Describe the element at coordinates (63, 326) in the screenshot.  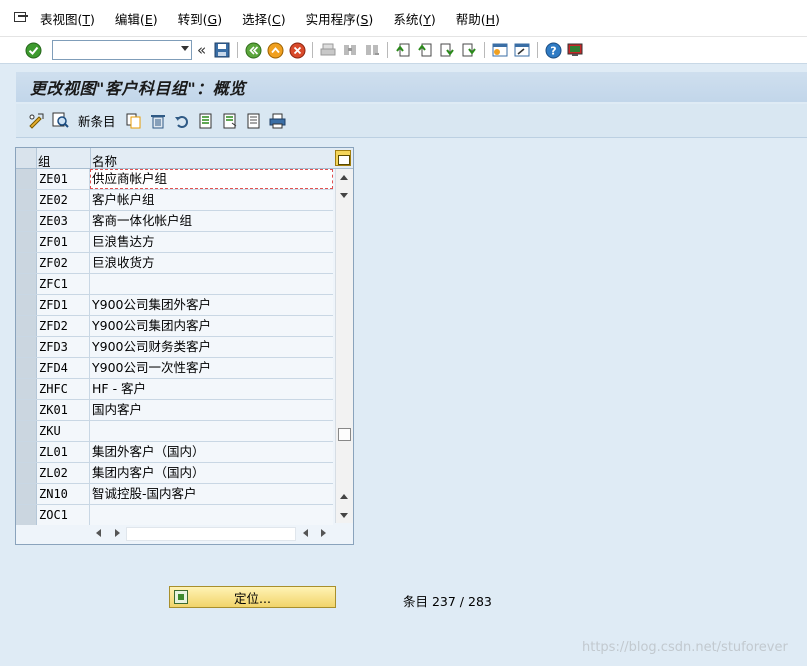
I see `group-cell: ZFD2` at that location.